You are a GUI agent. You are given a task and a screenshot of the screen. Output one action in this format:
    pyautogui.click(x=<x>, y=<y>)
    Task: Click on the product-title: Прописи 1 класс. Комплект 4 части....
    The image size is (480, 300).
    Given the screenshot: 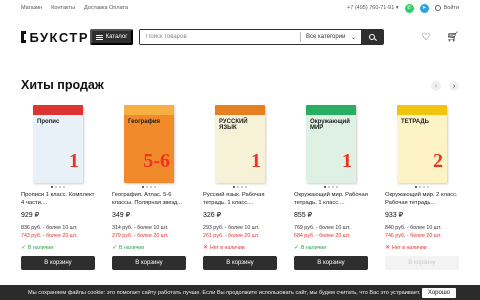 What is the action you would take?
    pyautogui.click(x=58, y=199)
    